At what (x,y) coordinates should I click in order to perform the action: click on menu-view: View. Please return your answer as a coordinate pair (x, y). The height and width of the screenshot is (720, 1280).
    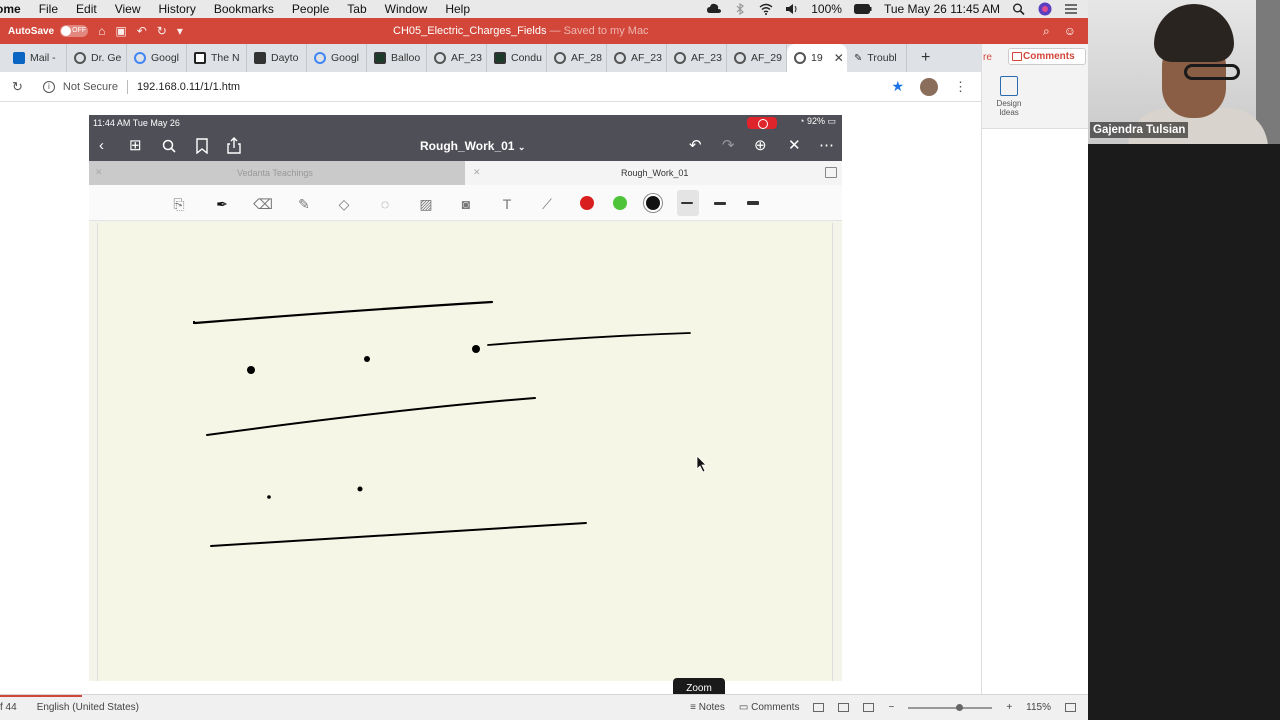
    Looking at the image, I should click on (128, 9).